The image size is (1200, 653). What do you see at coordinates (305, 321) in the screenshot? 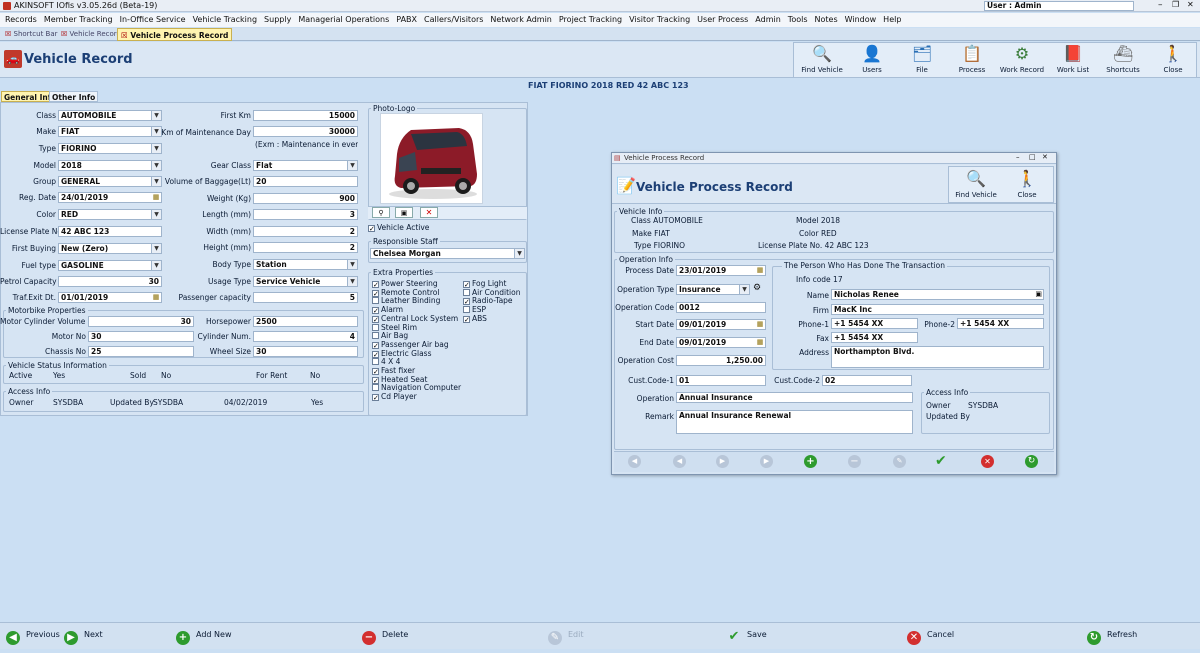
I see `horsepower-field: 2500` at bounding box center [305, 321].